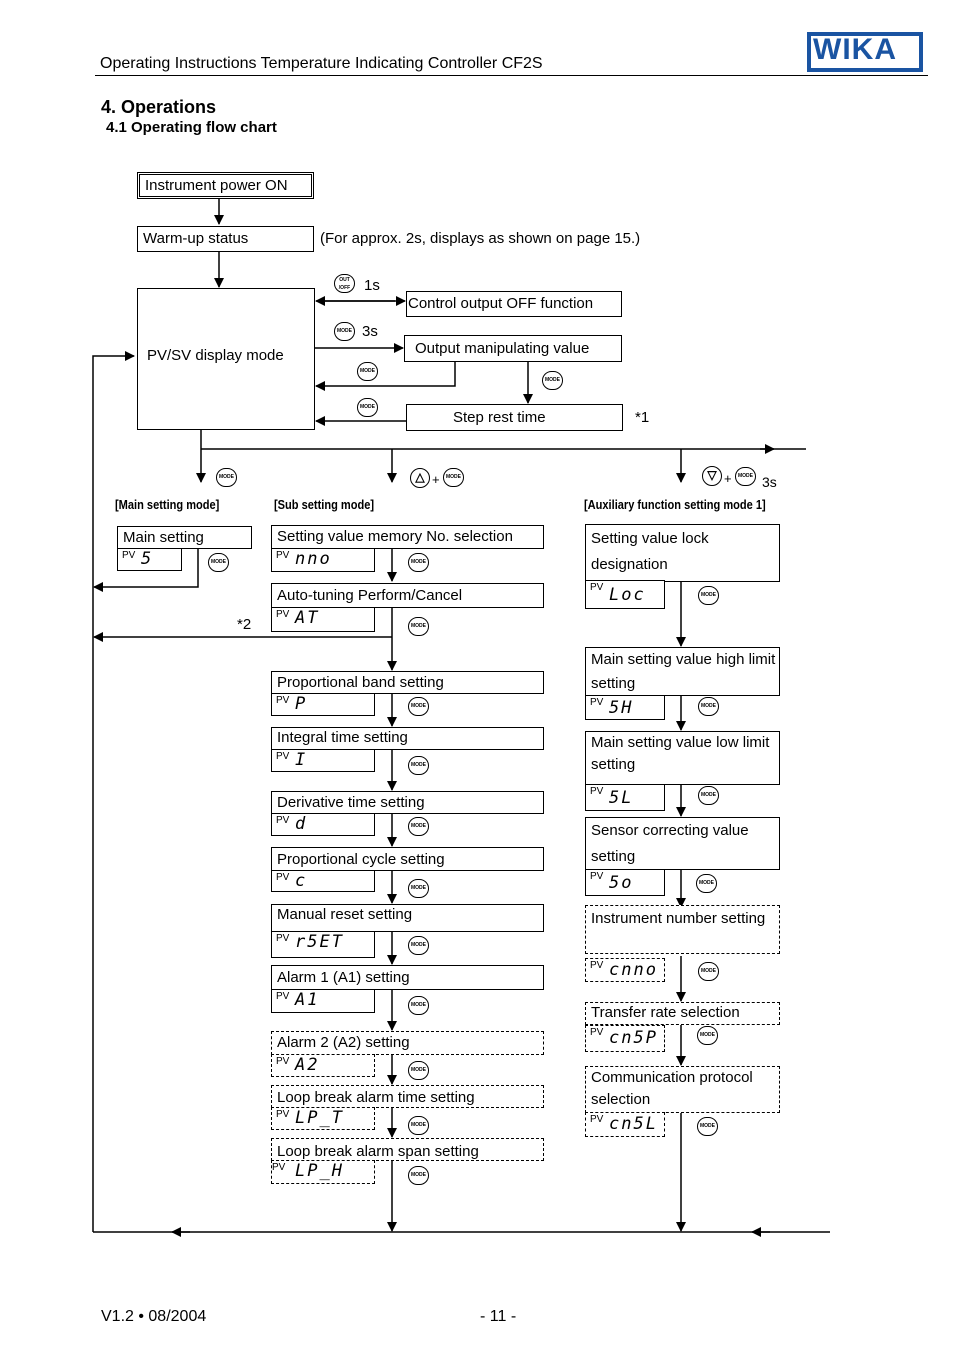 Image resolution: width=954 pixels, height=1351 pixels. I want to click on up-key-icon: △, so click(420, 478).